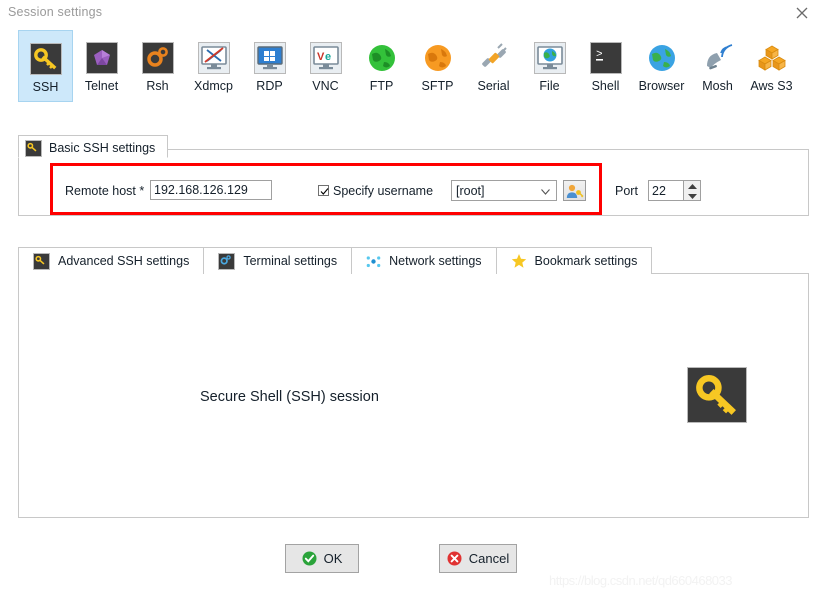 The height and width of the screenshot is (602, 827). Describe the element at coordinates (413, 14) in the screenshot. I see `title-bar: Session settings` at that location.